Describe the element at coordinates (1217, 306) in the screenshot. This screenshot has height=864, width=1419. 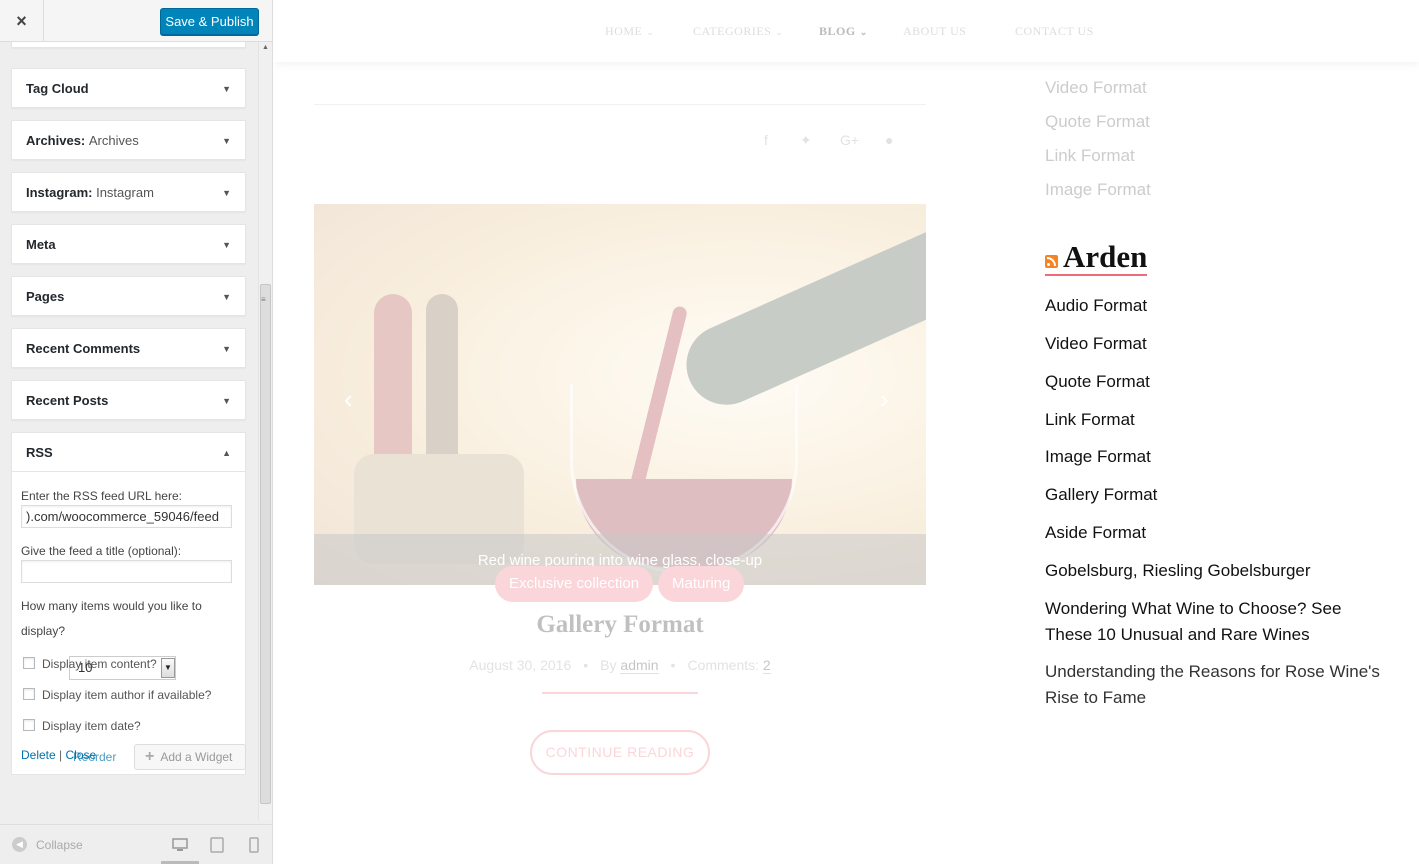
I see `rss-item-link: Audio Format` at that location.